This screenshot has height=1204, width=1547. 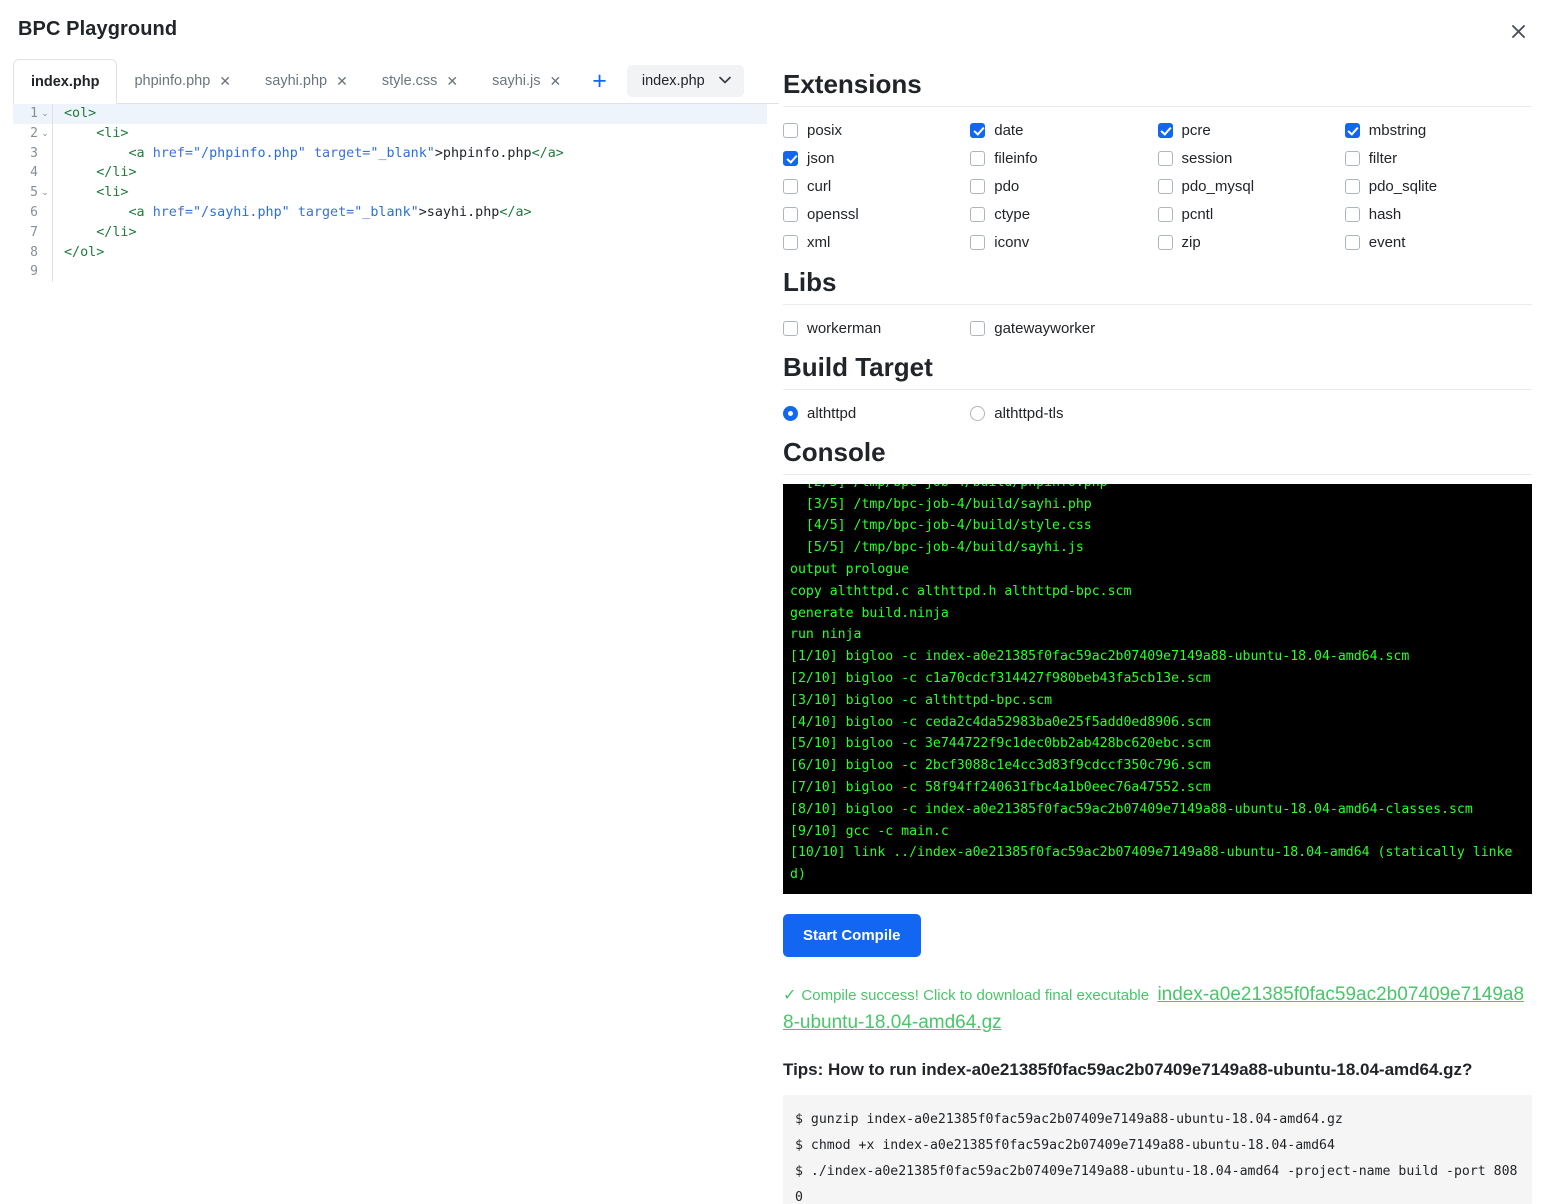 I want to click on extension-option-ctype: ctype, so click(x=1063, y=214).